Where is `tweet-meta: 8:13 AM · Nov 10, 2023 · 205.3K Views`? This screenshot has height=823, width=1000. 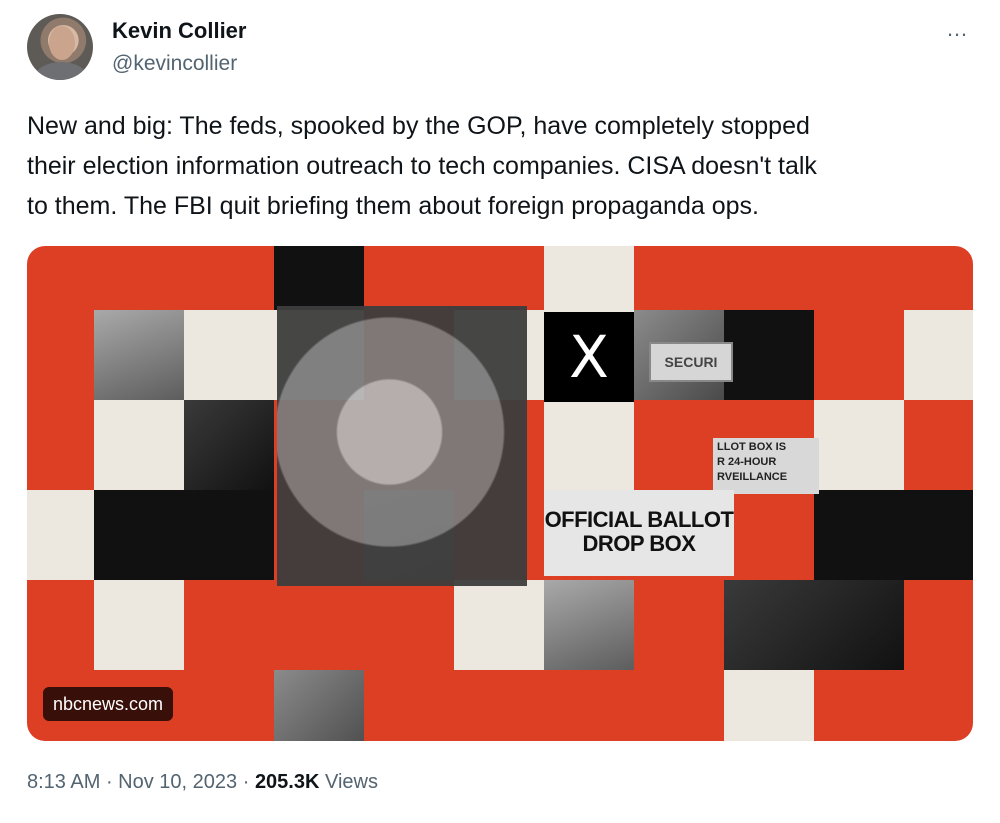 tweet-meta: 8:13 AM · Nov 10, 2023 · 205.3K Views is located at coordinates (202, 782).